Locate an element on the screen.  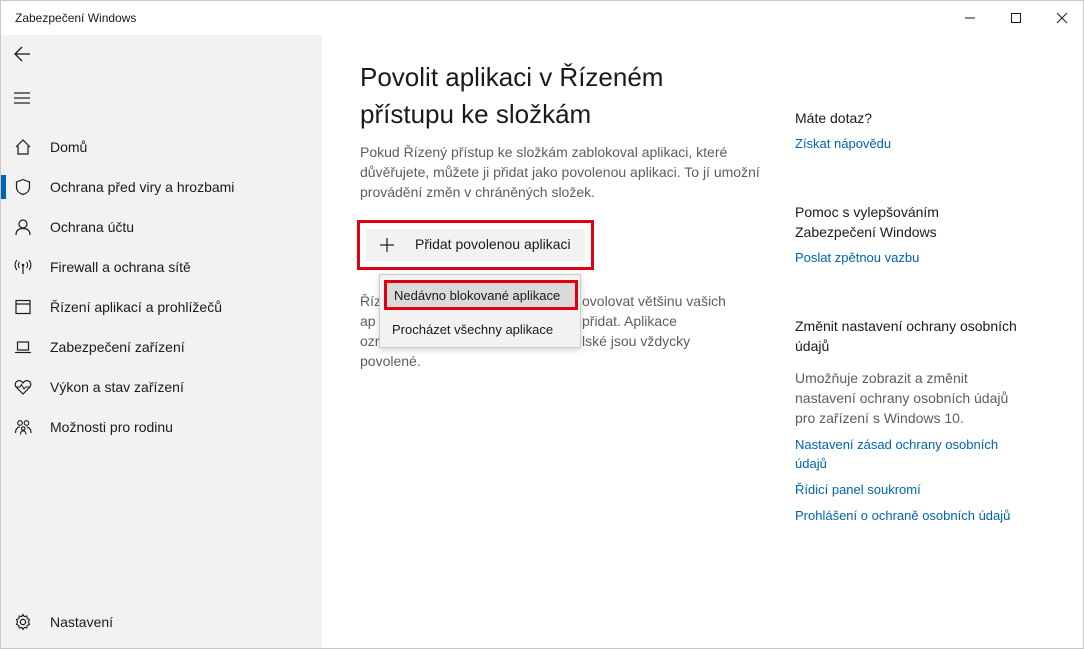
sidebar-item-settings: Nastavení is located at coordinates (161, 622).